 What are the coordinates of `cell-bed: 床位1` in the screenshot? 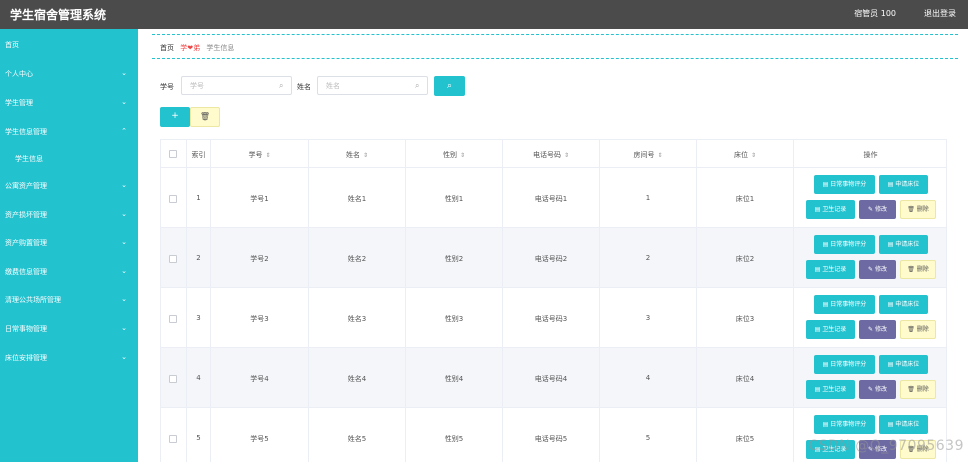 It's located at (745, 197).